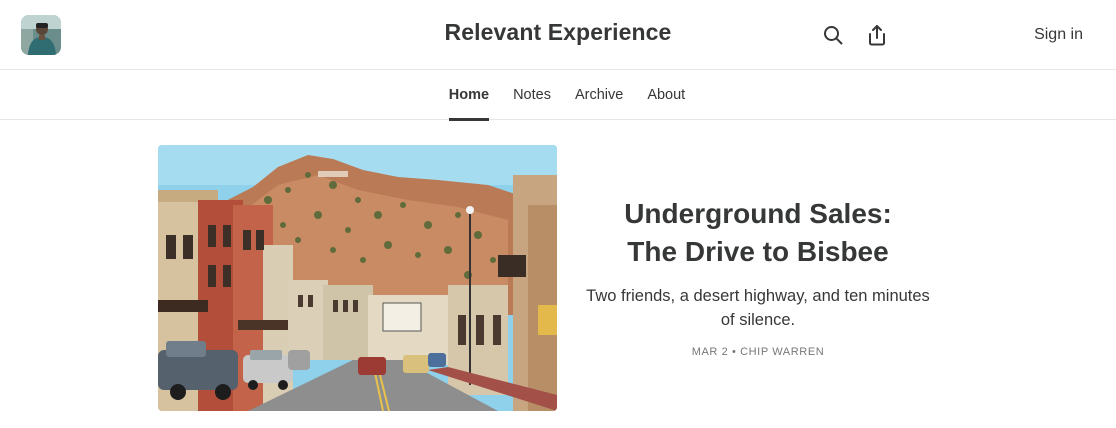 Image resolution: width=1116 pixels, height=428 pixels. What do you see at coordinates (758, 251) in the screenshot?
I see `post-title-line-2: The Drive to Bisbee` at bounding box center [758, 251].